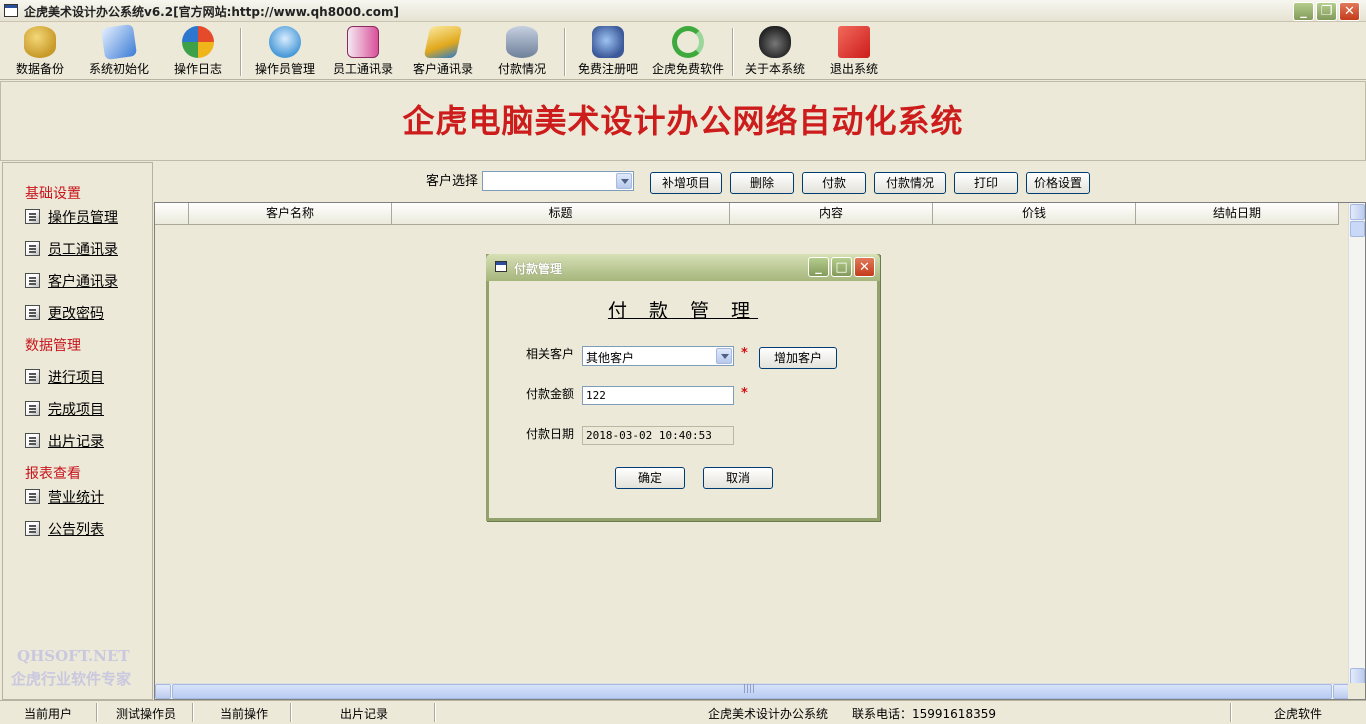  I want to click on customer-select, so click(558, 181).